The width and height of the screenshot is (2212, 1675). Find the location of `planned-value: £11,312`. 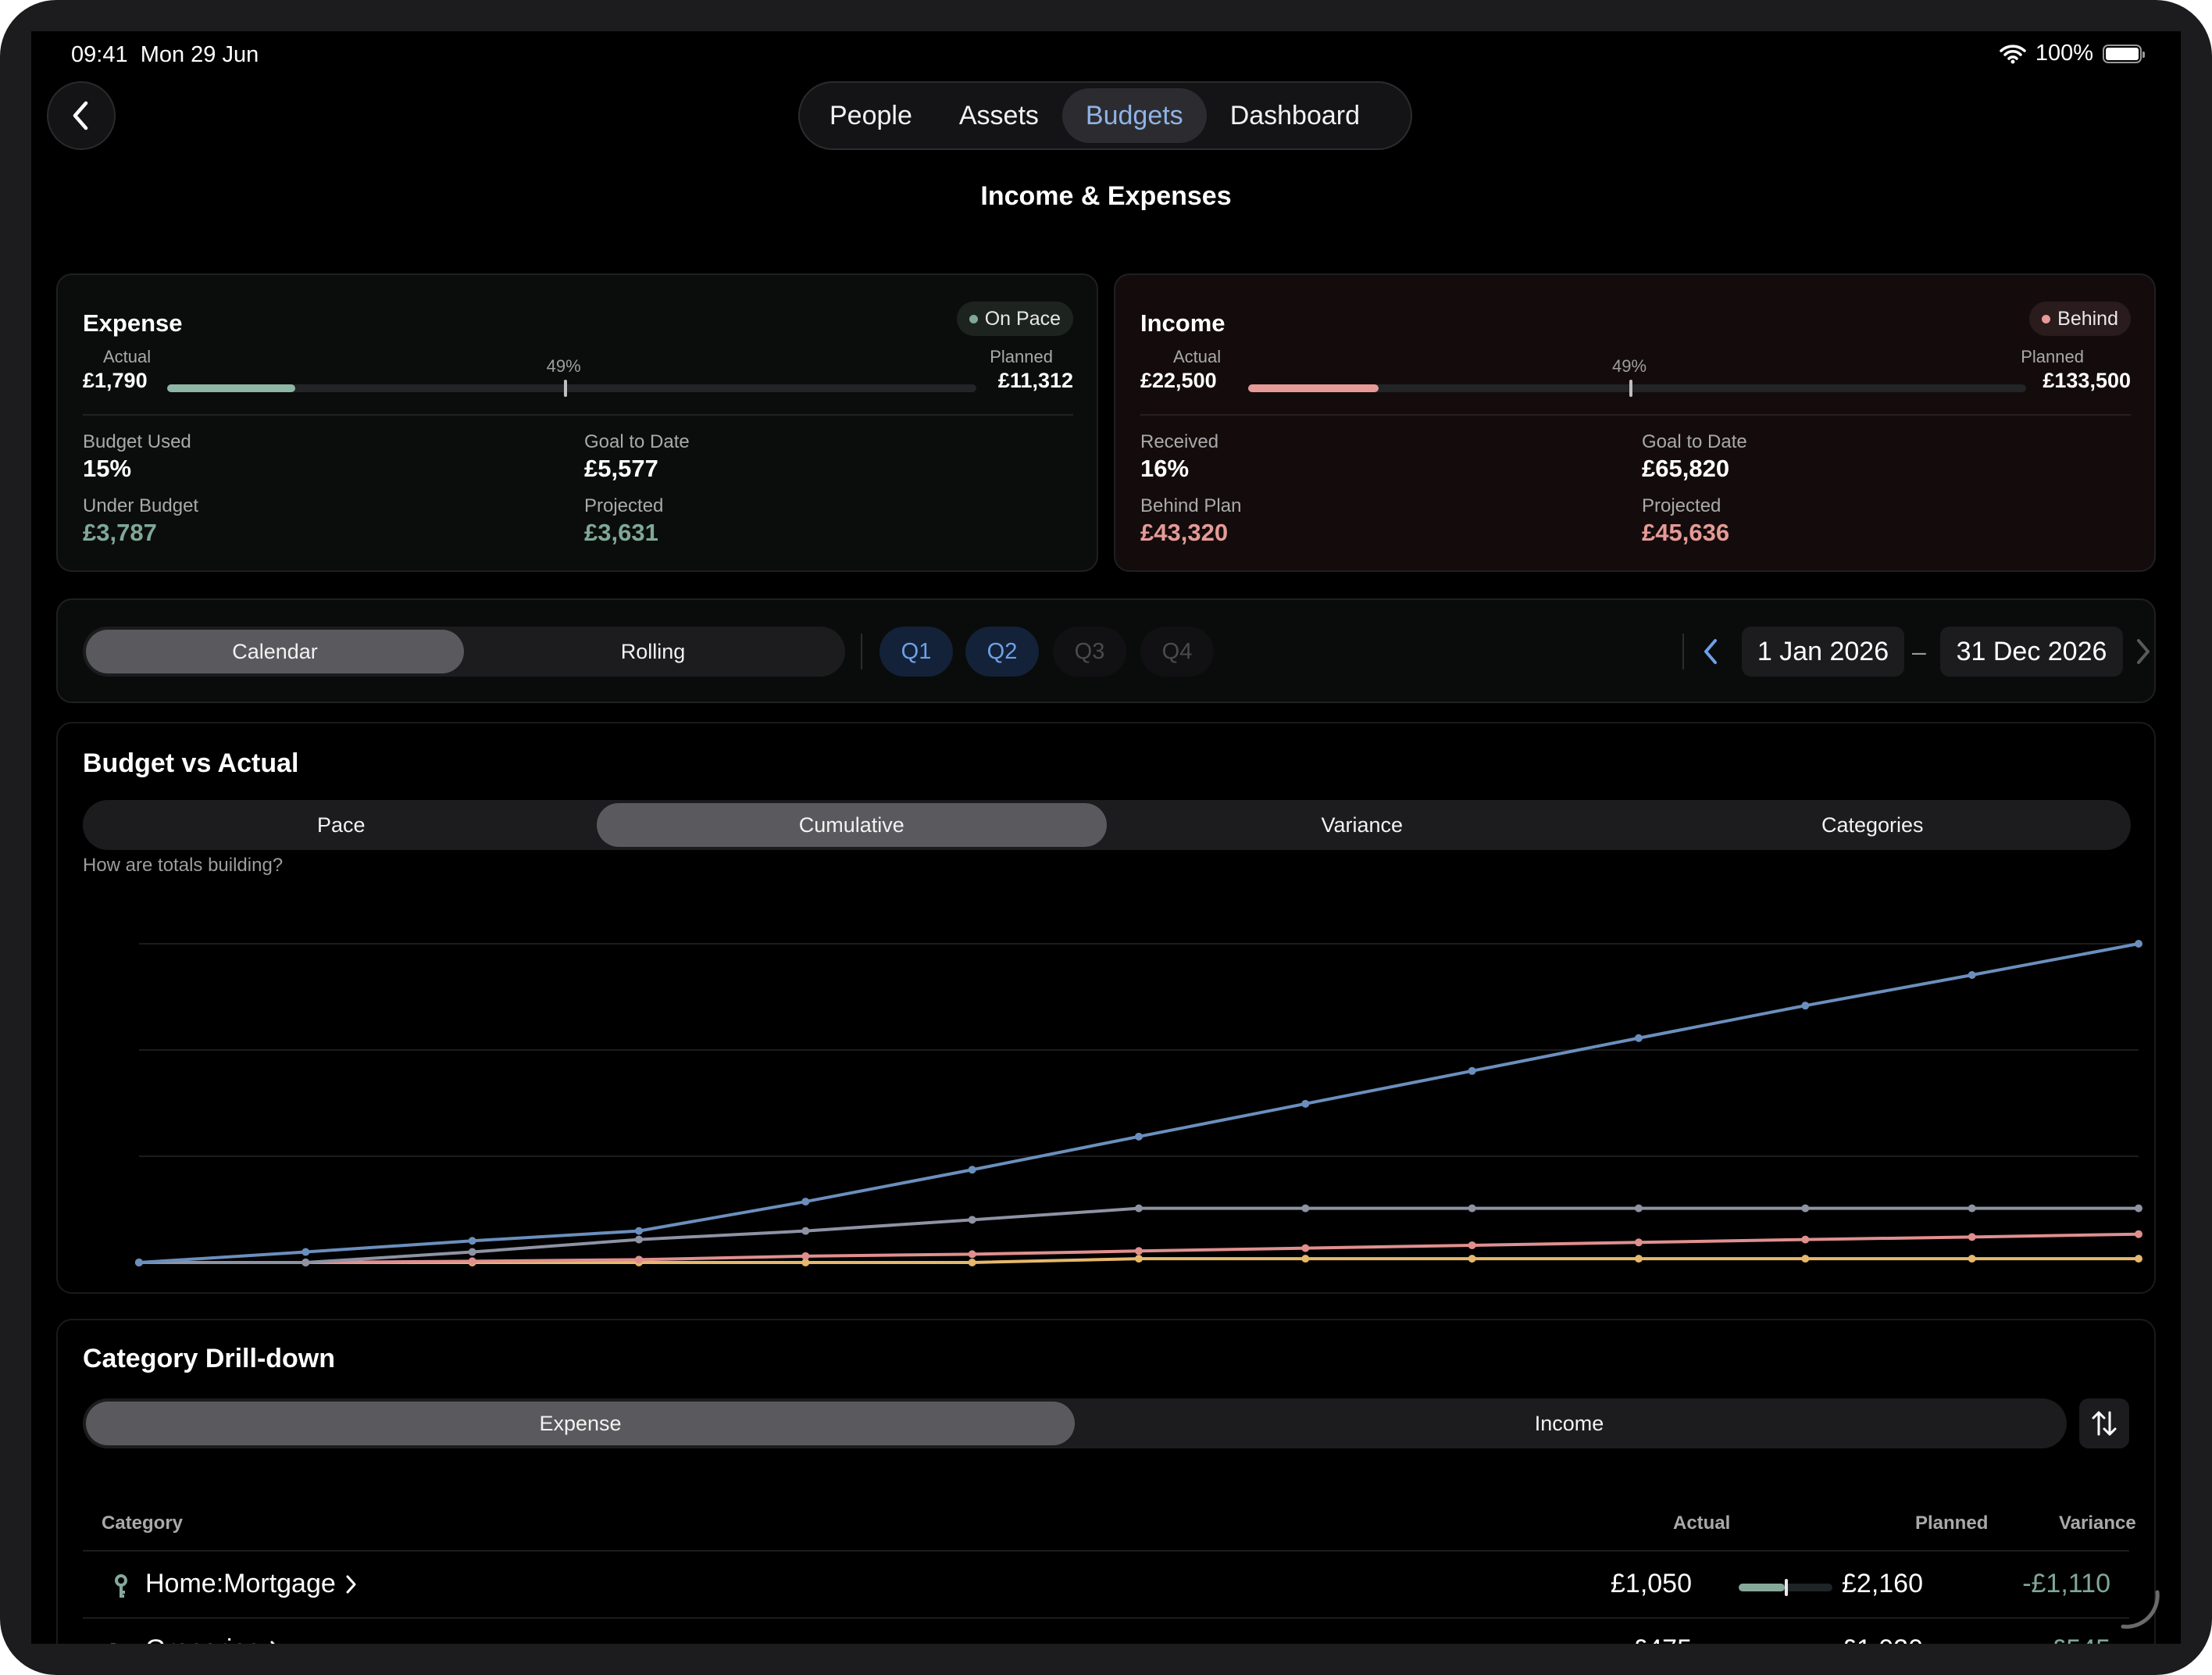

planned-value: £11,312 is located at coordinates (1035, 380).